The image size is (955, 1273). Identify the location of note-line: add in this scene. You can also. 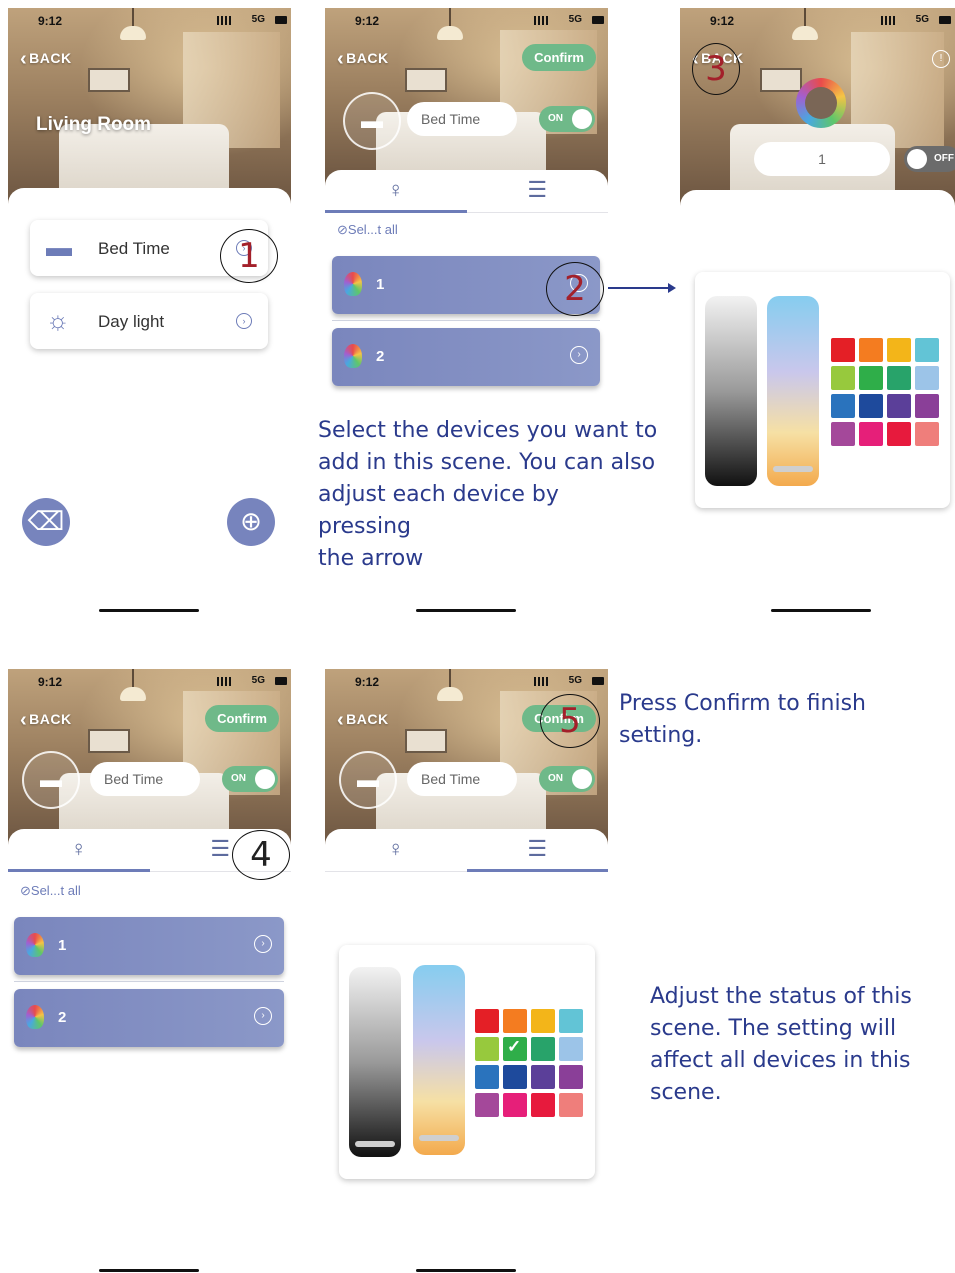
(487, 462).